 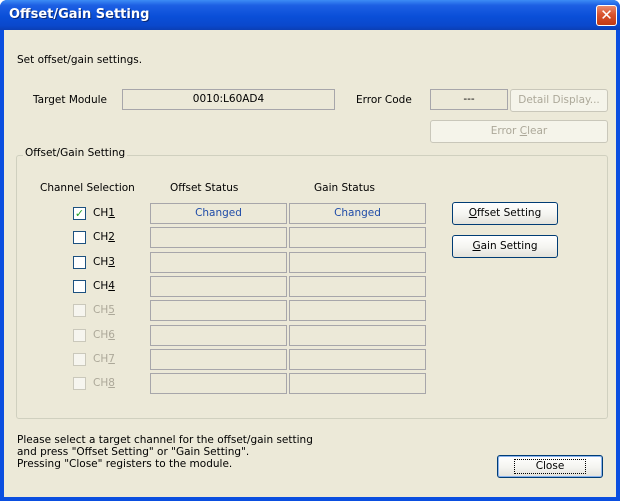 I want to click on gain-status-cell: Changed, so click(x=357, y=213).